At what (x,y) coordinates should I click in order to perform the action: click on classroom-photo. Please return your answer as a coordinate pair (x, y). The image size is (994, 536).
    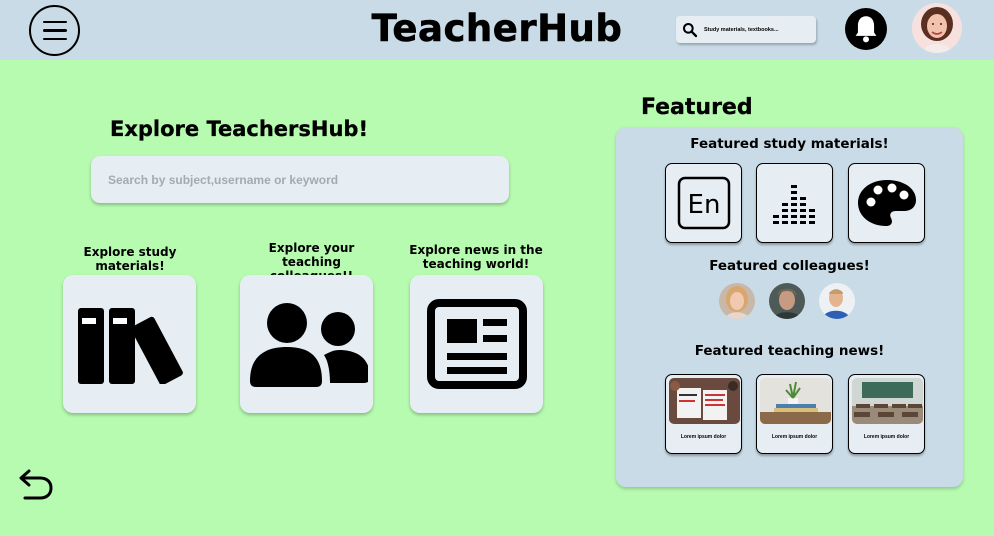
    Looking at the image, I should click on (887, 401).